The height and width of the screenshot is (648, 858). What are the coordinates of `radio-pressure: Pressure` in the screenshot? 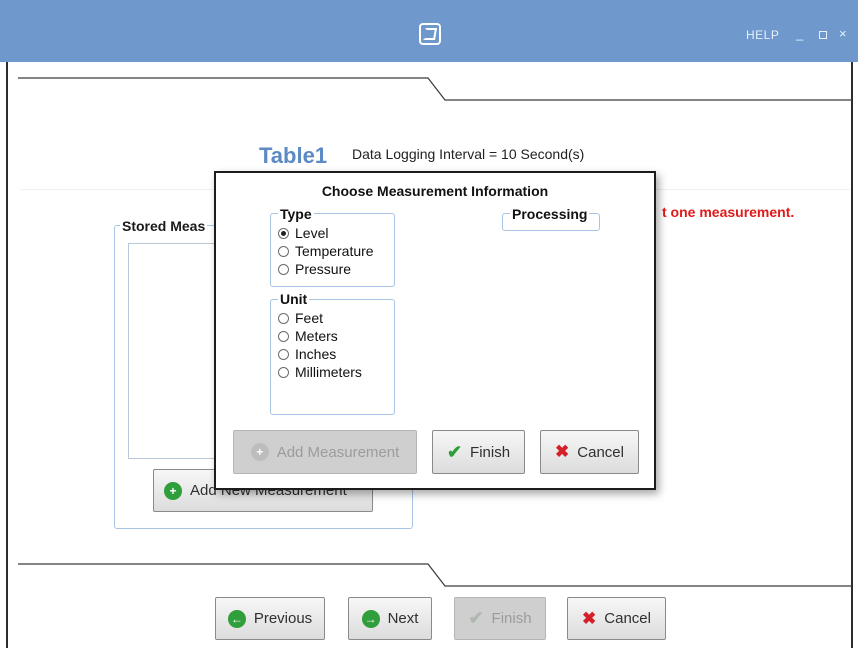 It's located at (314, 269).